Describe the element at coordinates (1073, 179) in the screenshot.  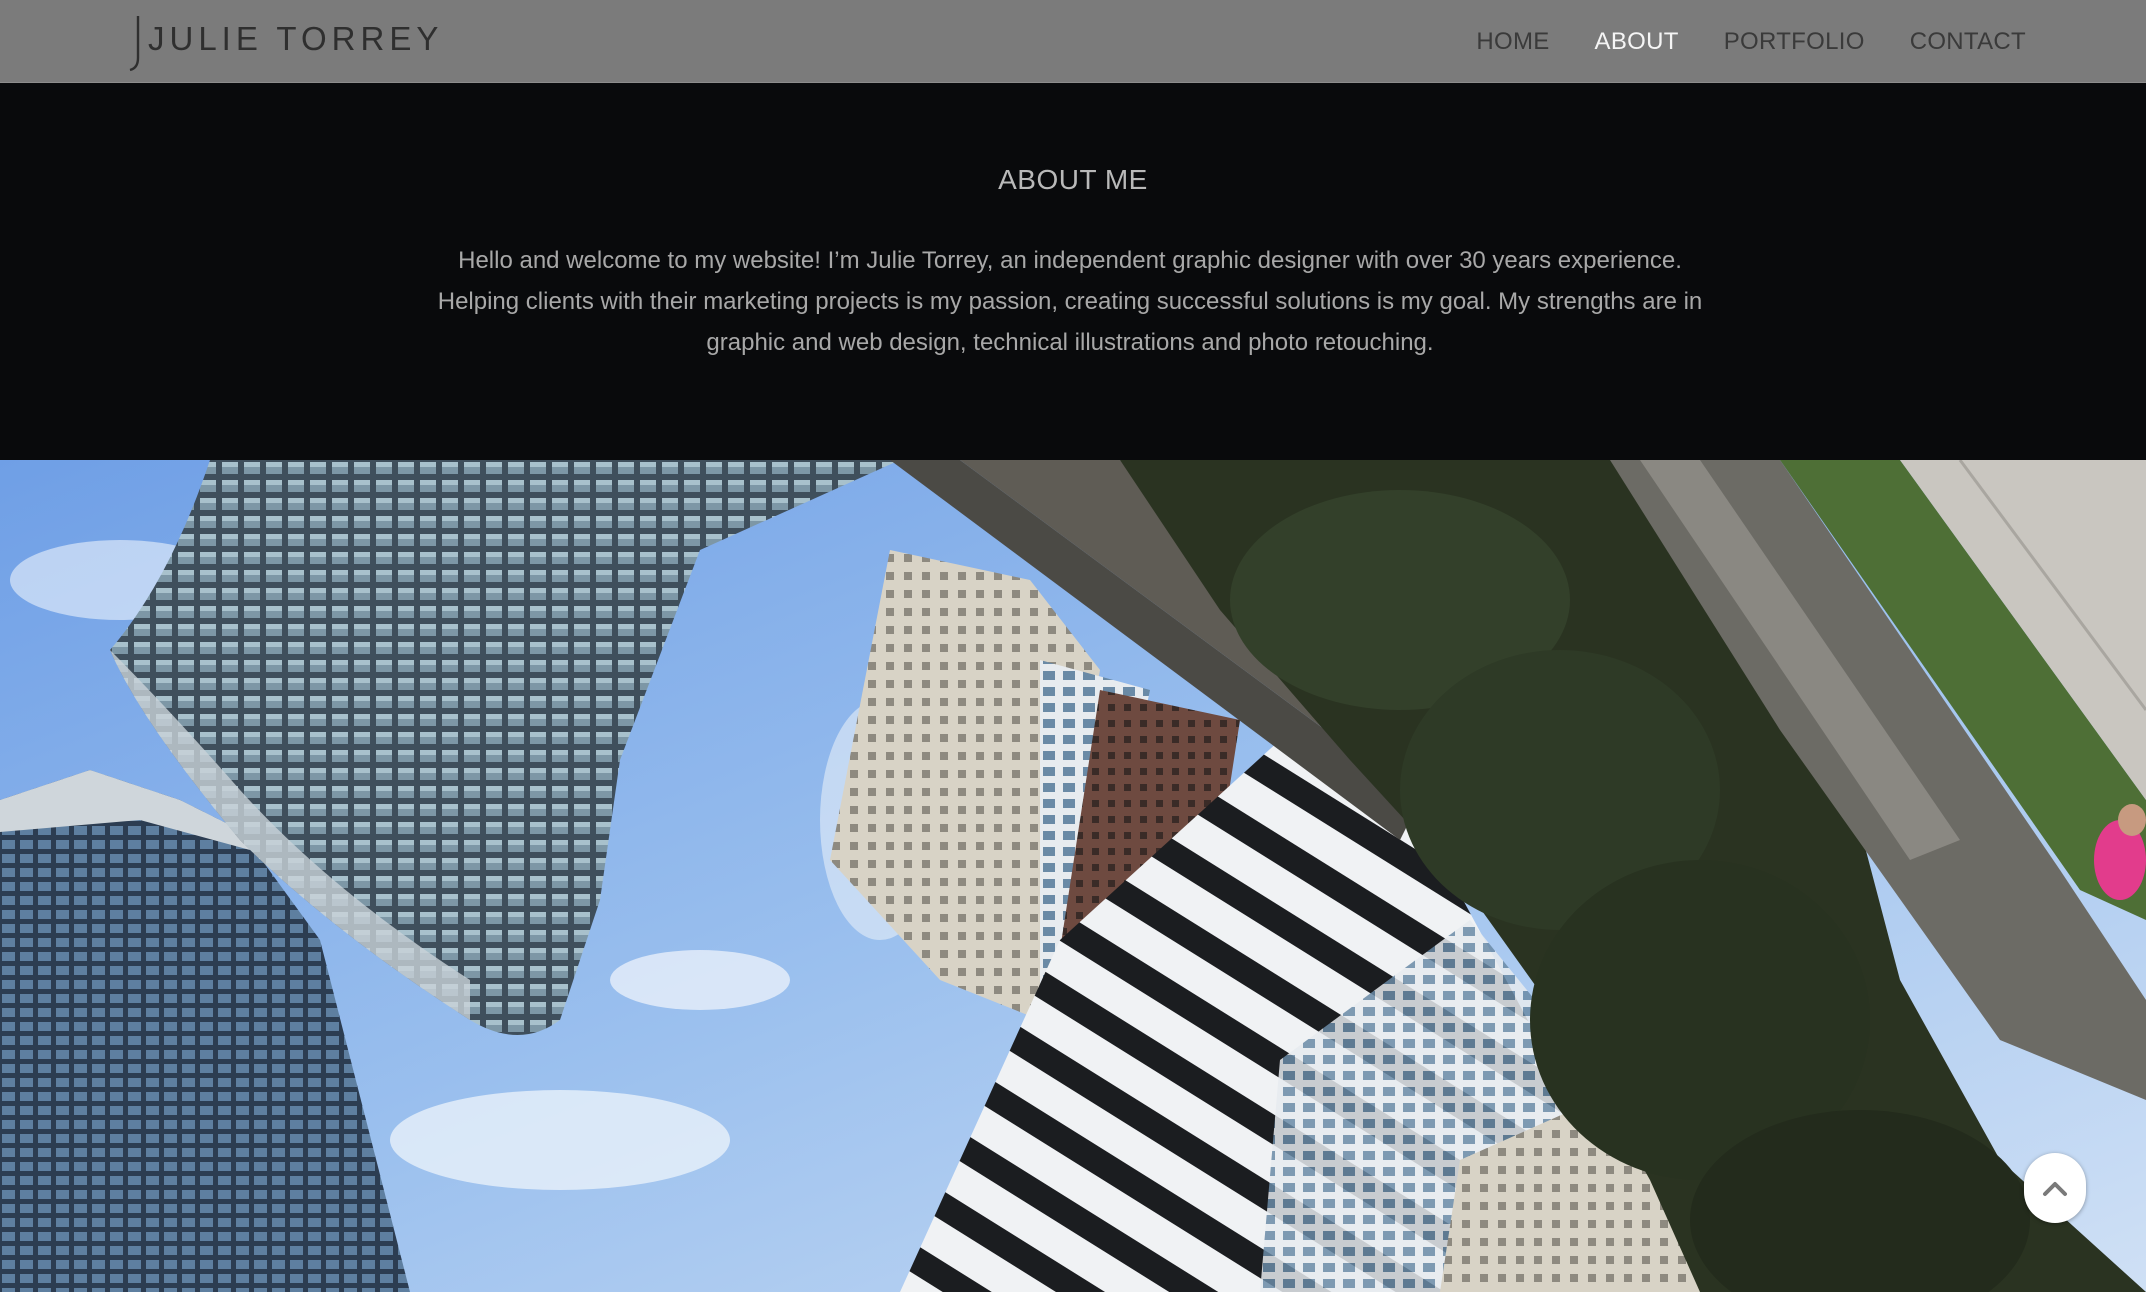
I see `about-title: ABOUT ME` at that location.